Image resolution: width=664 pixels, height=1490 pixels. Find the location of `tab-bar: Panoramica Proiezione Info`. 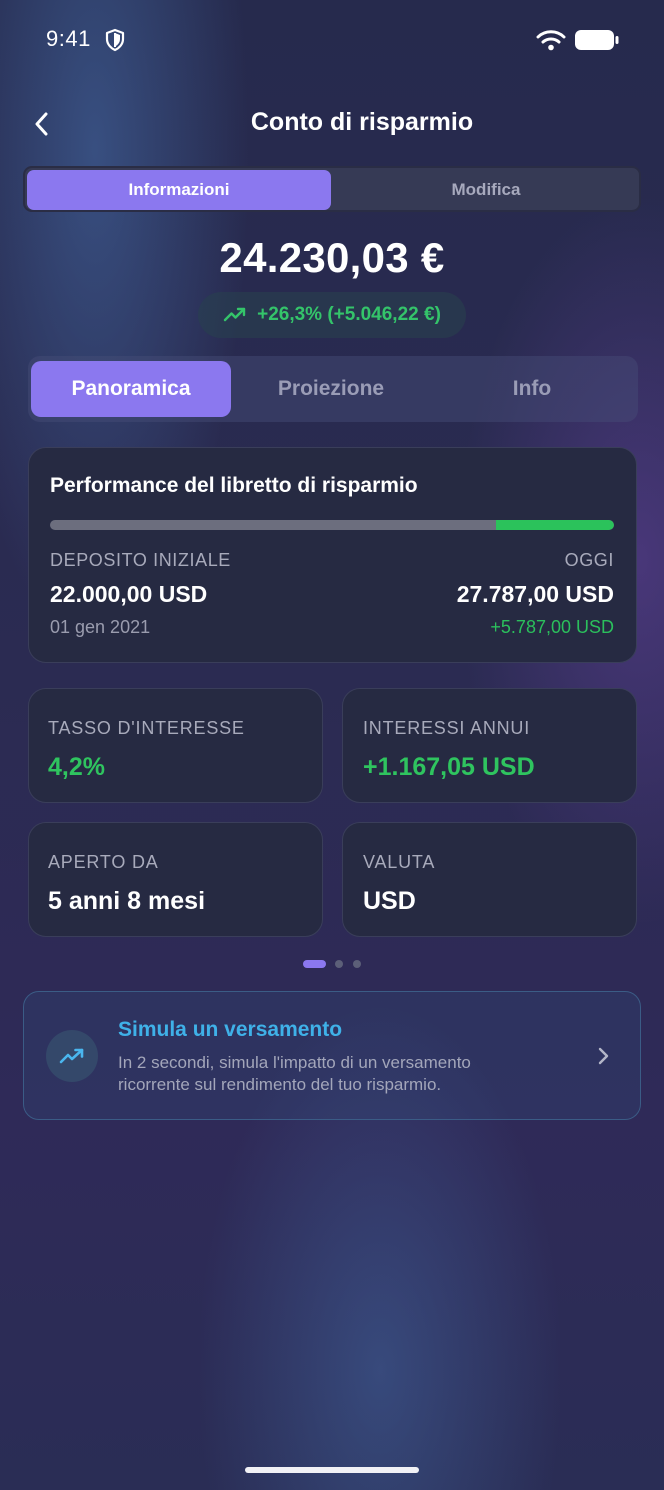

tab-bar: Panoramica Proiezione Info is located at coordinates (333, 389).